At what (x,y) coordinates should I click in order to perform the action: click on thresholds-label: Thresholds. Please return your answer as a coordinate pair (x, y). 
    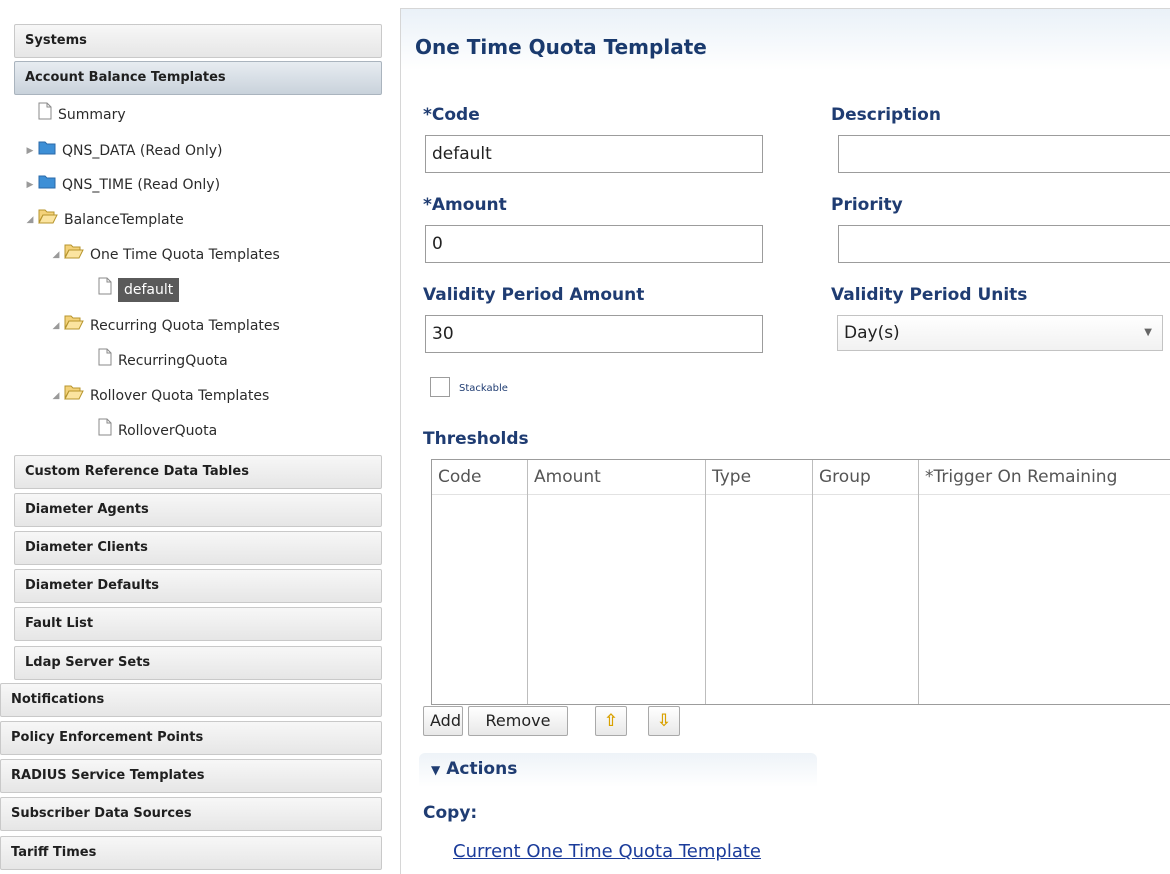
    Looking at the image, I should click on (476, 439).